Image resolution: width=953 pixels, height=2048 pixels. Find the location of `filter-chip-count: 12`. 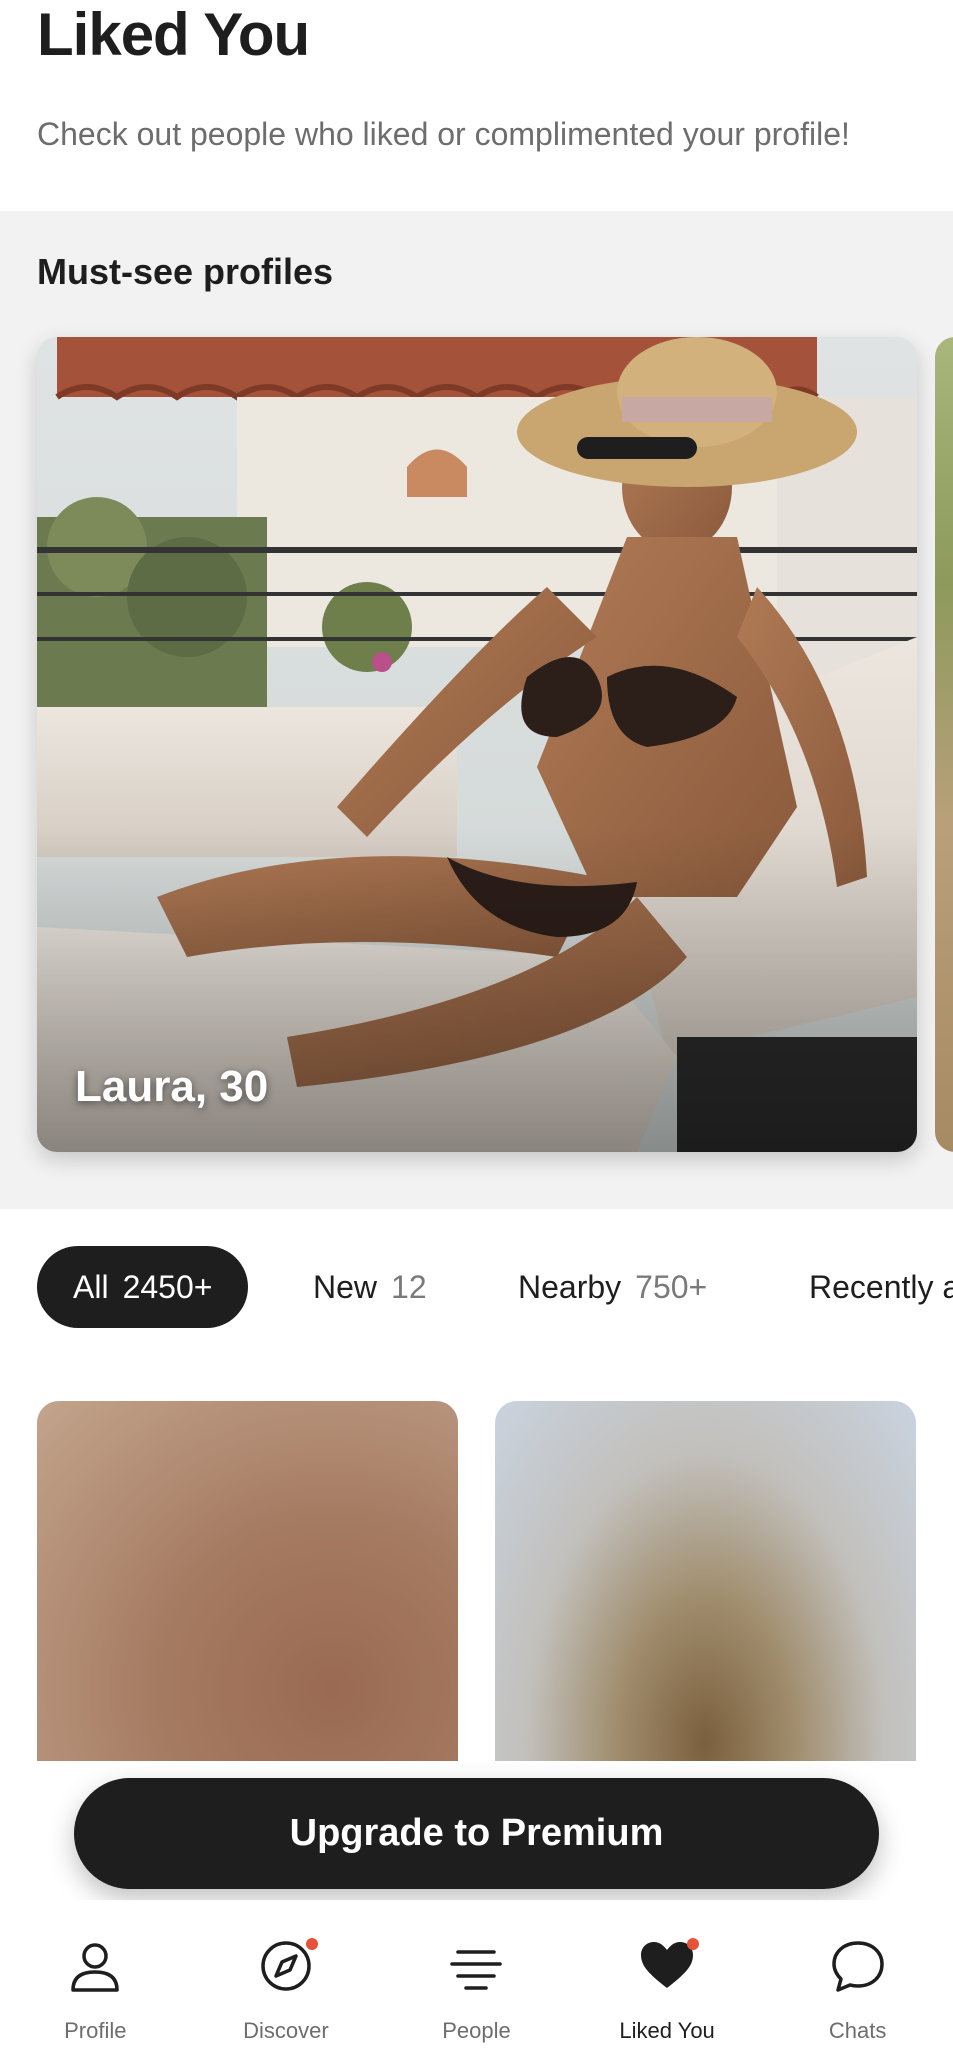

filter-chip-count: 12 is located at coordinates (409, 1286).